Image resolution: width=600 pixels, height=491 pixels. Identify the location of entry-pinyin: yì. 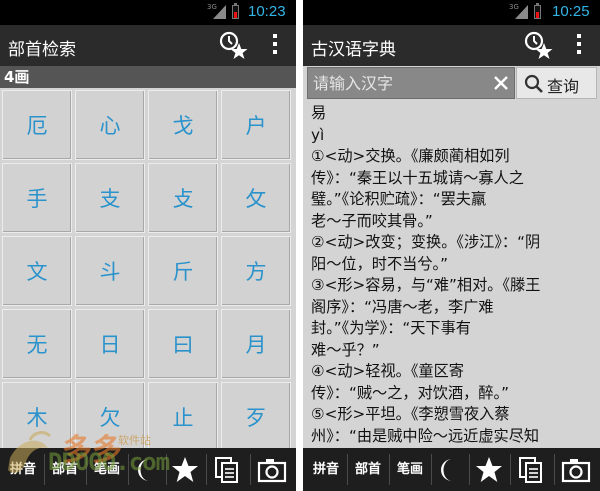
(318, 134).